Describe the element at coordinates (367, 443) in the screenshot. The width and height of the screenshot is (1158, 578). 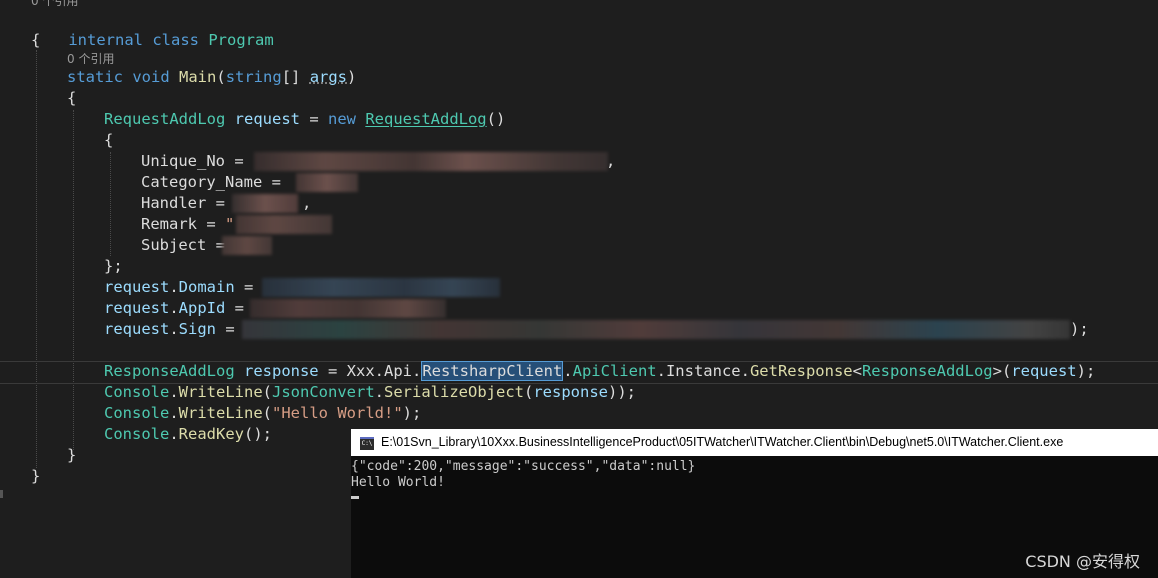
I see `console-app-icon: C:\` at that location.